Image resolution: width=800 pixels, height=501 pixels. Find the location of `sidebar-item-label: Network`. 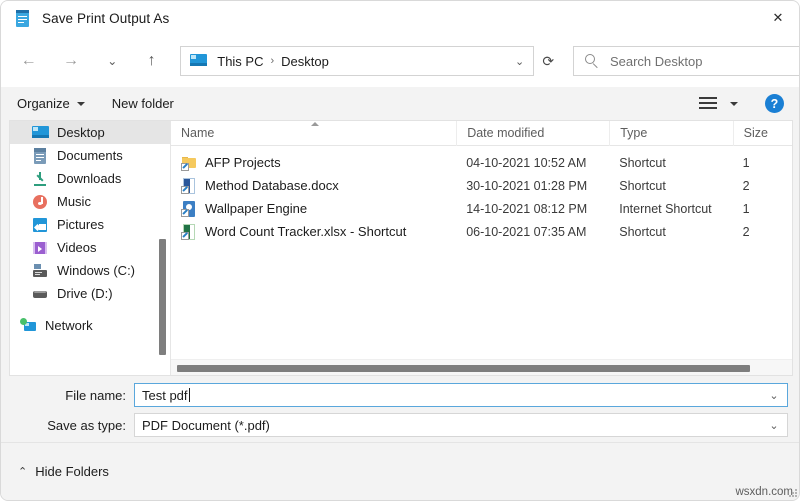

sidebar-item-label: Network is located at coordinates (69, 325).